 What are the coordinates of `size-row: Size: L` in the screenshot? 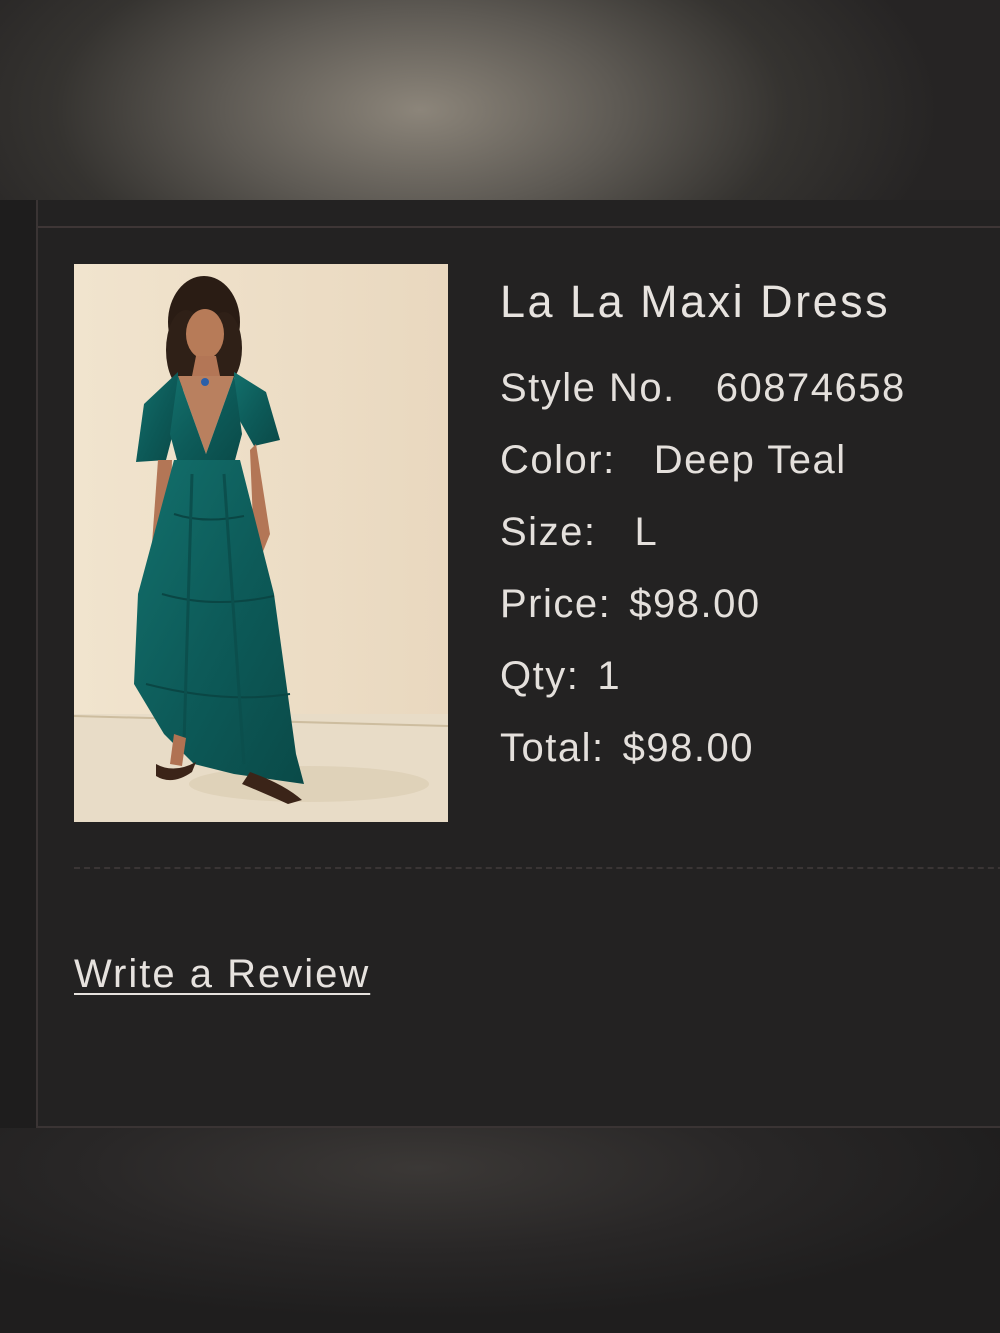 It's located at (750, 548).